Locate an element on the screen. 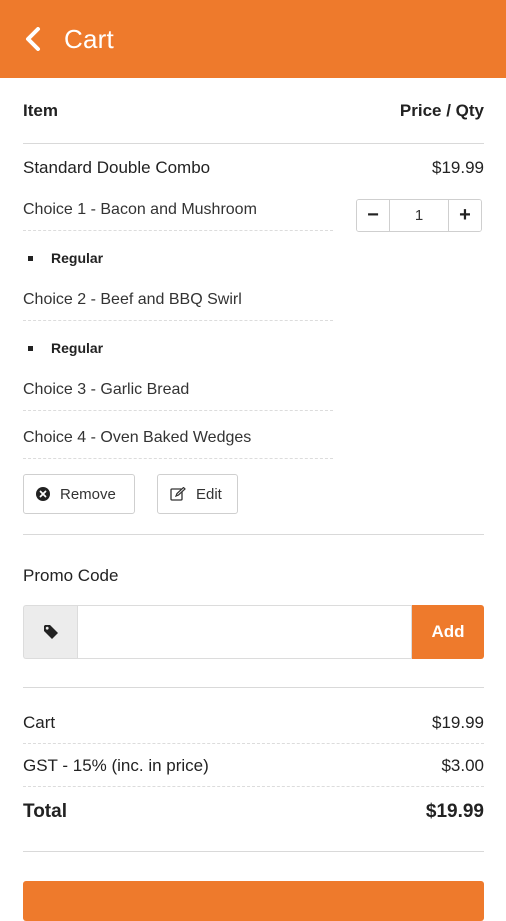 The width and height of the screenshot is (506, 921). app-header: Cart is located at coordinates (253, 39).